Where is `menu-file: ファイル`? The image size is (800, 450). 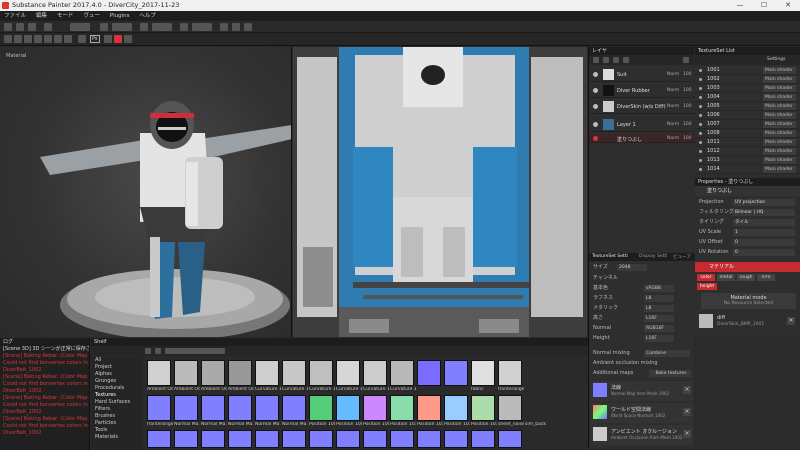
menu-file: ファイル is located at coordinates (15, 16).